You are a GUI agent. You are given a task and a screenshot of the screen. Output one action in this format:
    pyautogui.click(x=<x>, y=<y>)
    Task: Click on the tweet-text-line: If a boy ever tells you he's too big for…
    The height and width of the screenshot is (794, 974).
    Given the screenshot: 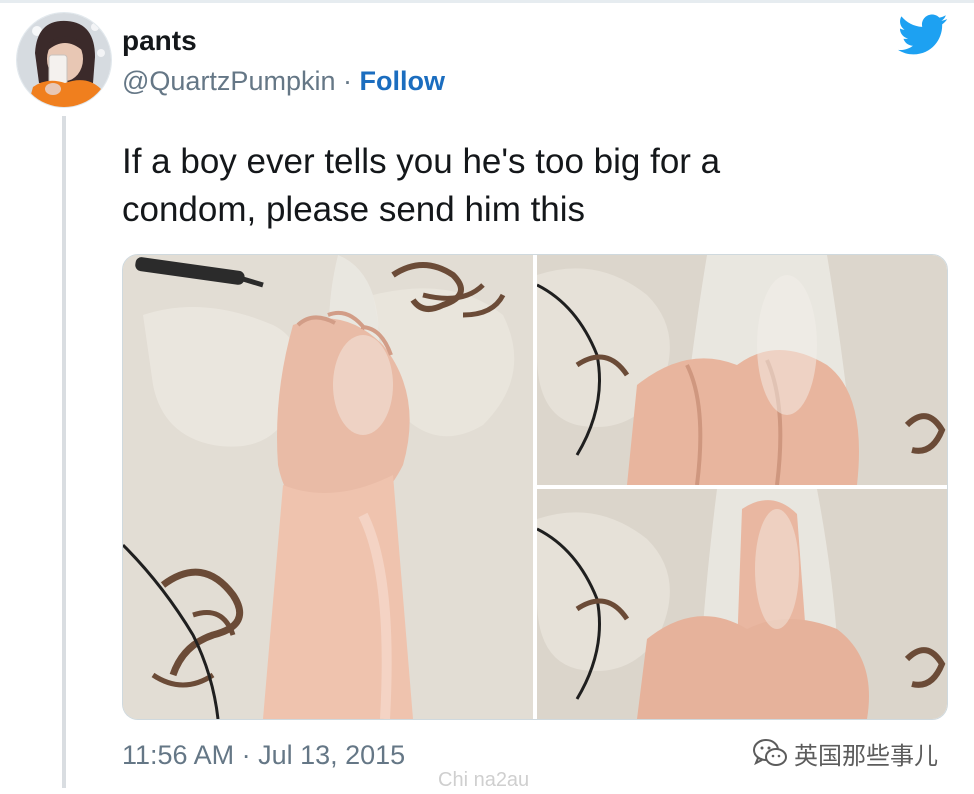 What is the action you would take?
    pyautogui.click(x=421, y=161)
    